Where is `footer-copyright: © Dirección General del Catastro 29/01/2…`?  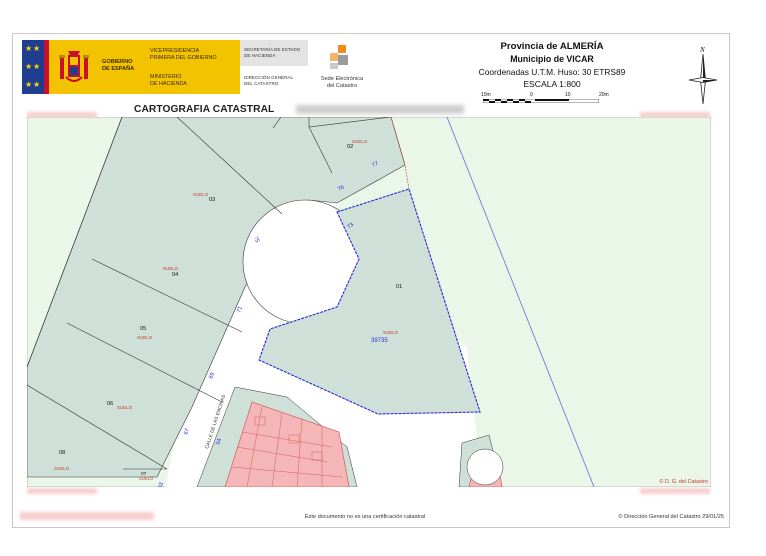
footer-copyright: © Dirección General del Catastro 29/01/2… is located at coordinates (671, 517).